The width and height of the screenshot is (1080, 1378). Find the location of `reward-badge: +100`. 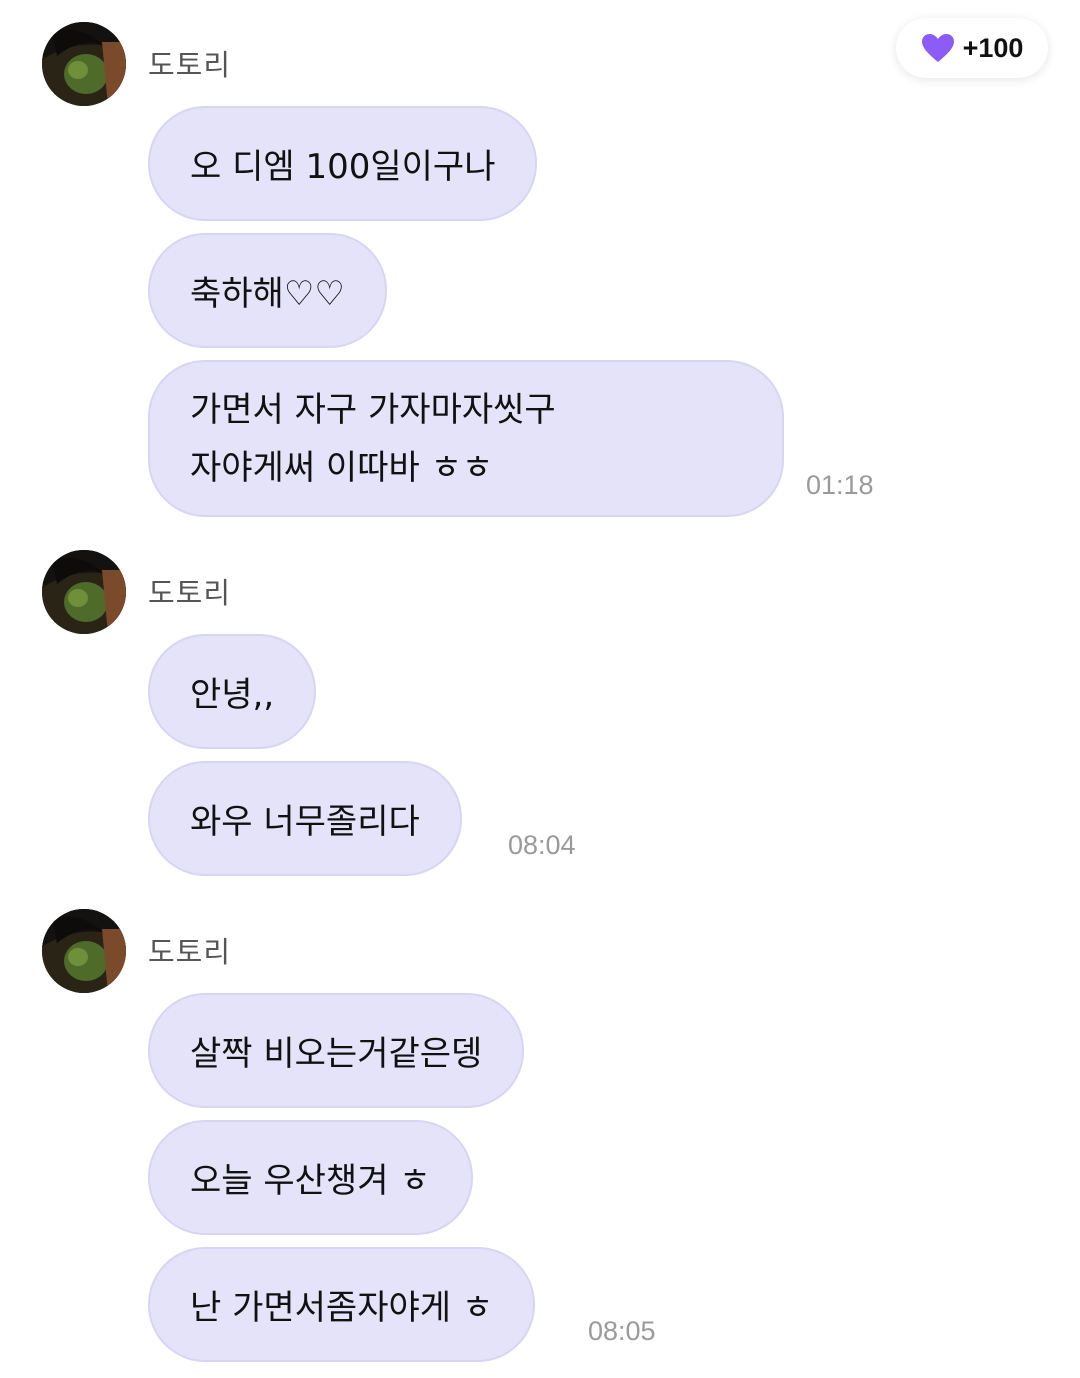

reward-badge: +100 is located at coordinates (972, 48).